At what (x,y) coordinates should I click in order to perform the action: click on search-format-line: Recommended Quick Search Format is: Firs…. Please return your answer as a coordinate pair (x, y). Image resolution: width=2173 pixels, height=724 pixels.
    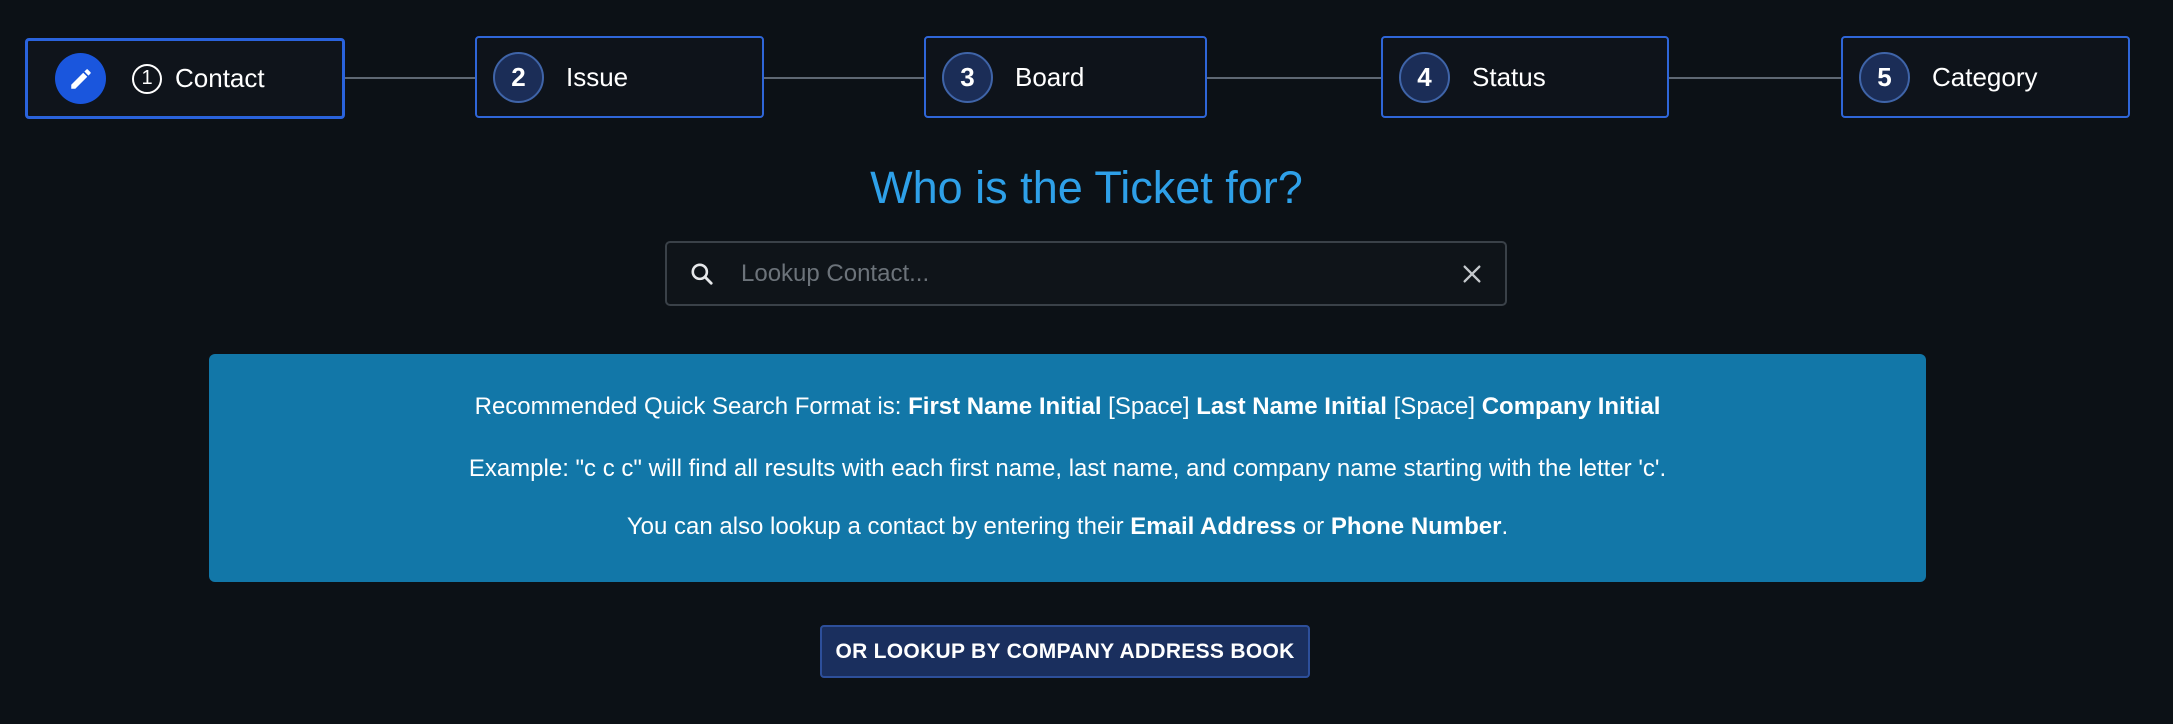
    Looking at the image, I should click on (1067, 407).